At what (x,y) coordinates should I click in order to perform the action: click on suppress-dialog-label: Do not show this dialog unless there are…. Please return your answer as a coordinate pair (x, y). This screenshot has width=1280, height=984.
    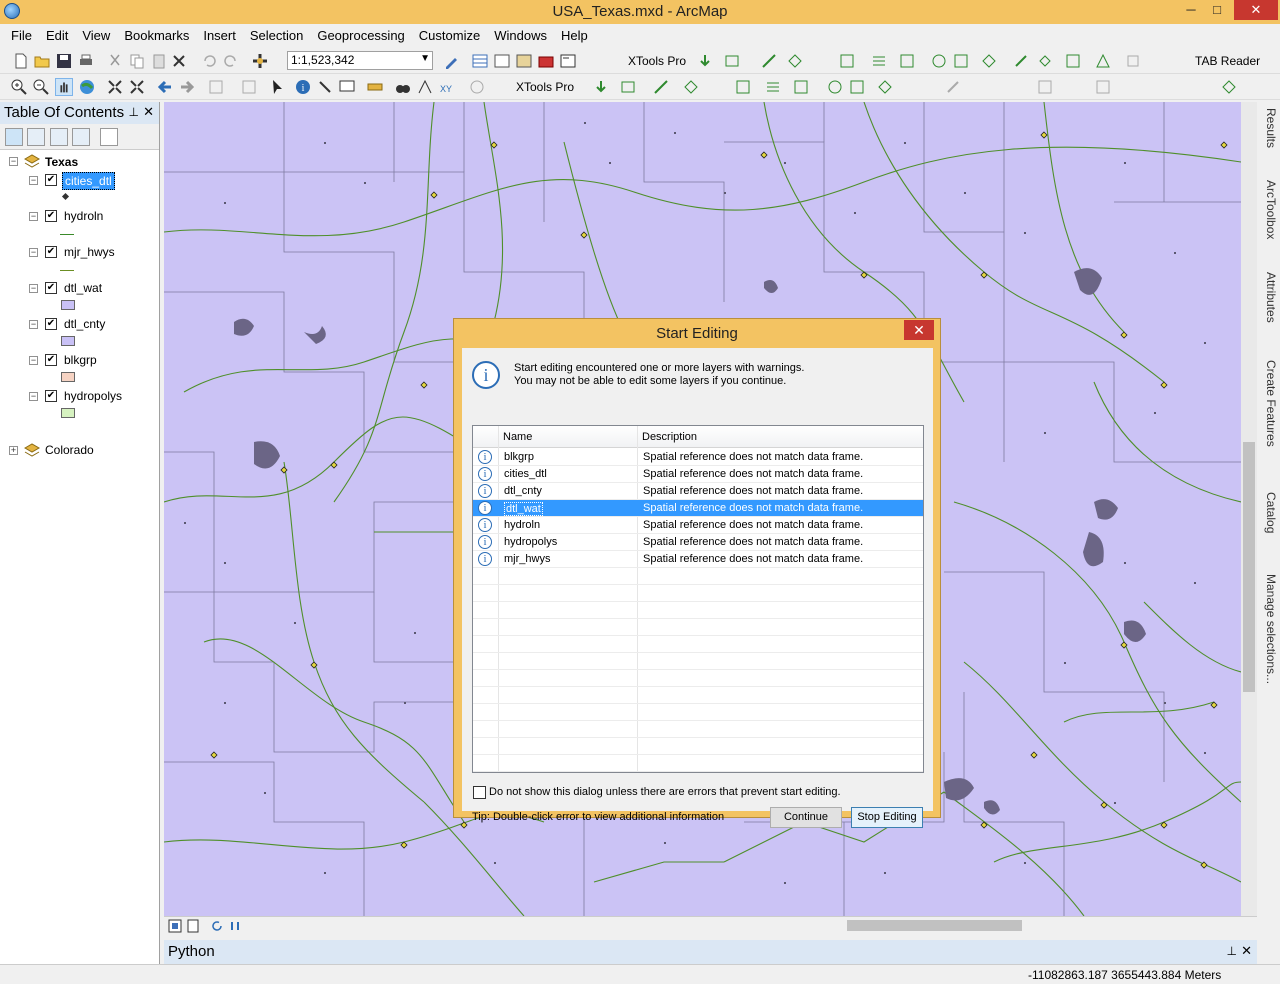
    Looking at the image, I should click on (665, 792).